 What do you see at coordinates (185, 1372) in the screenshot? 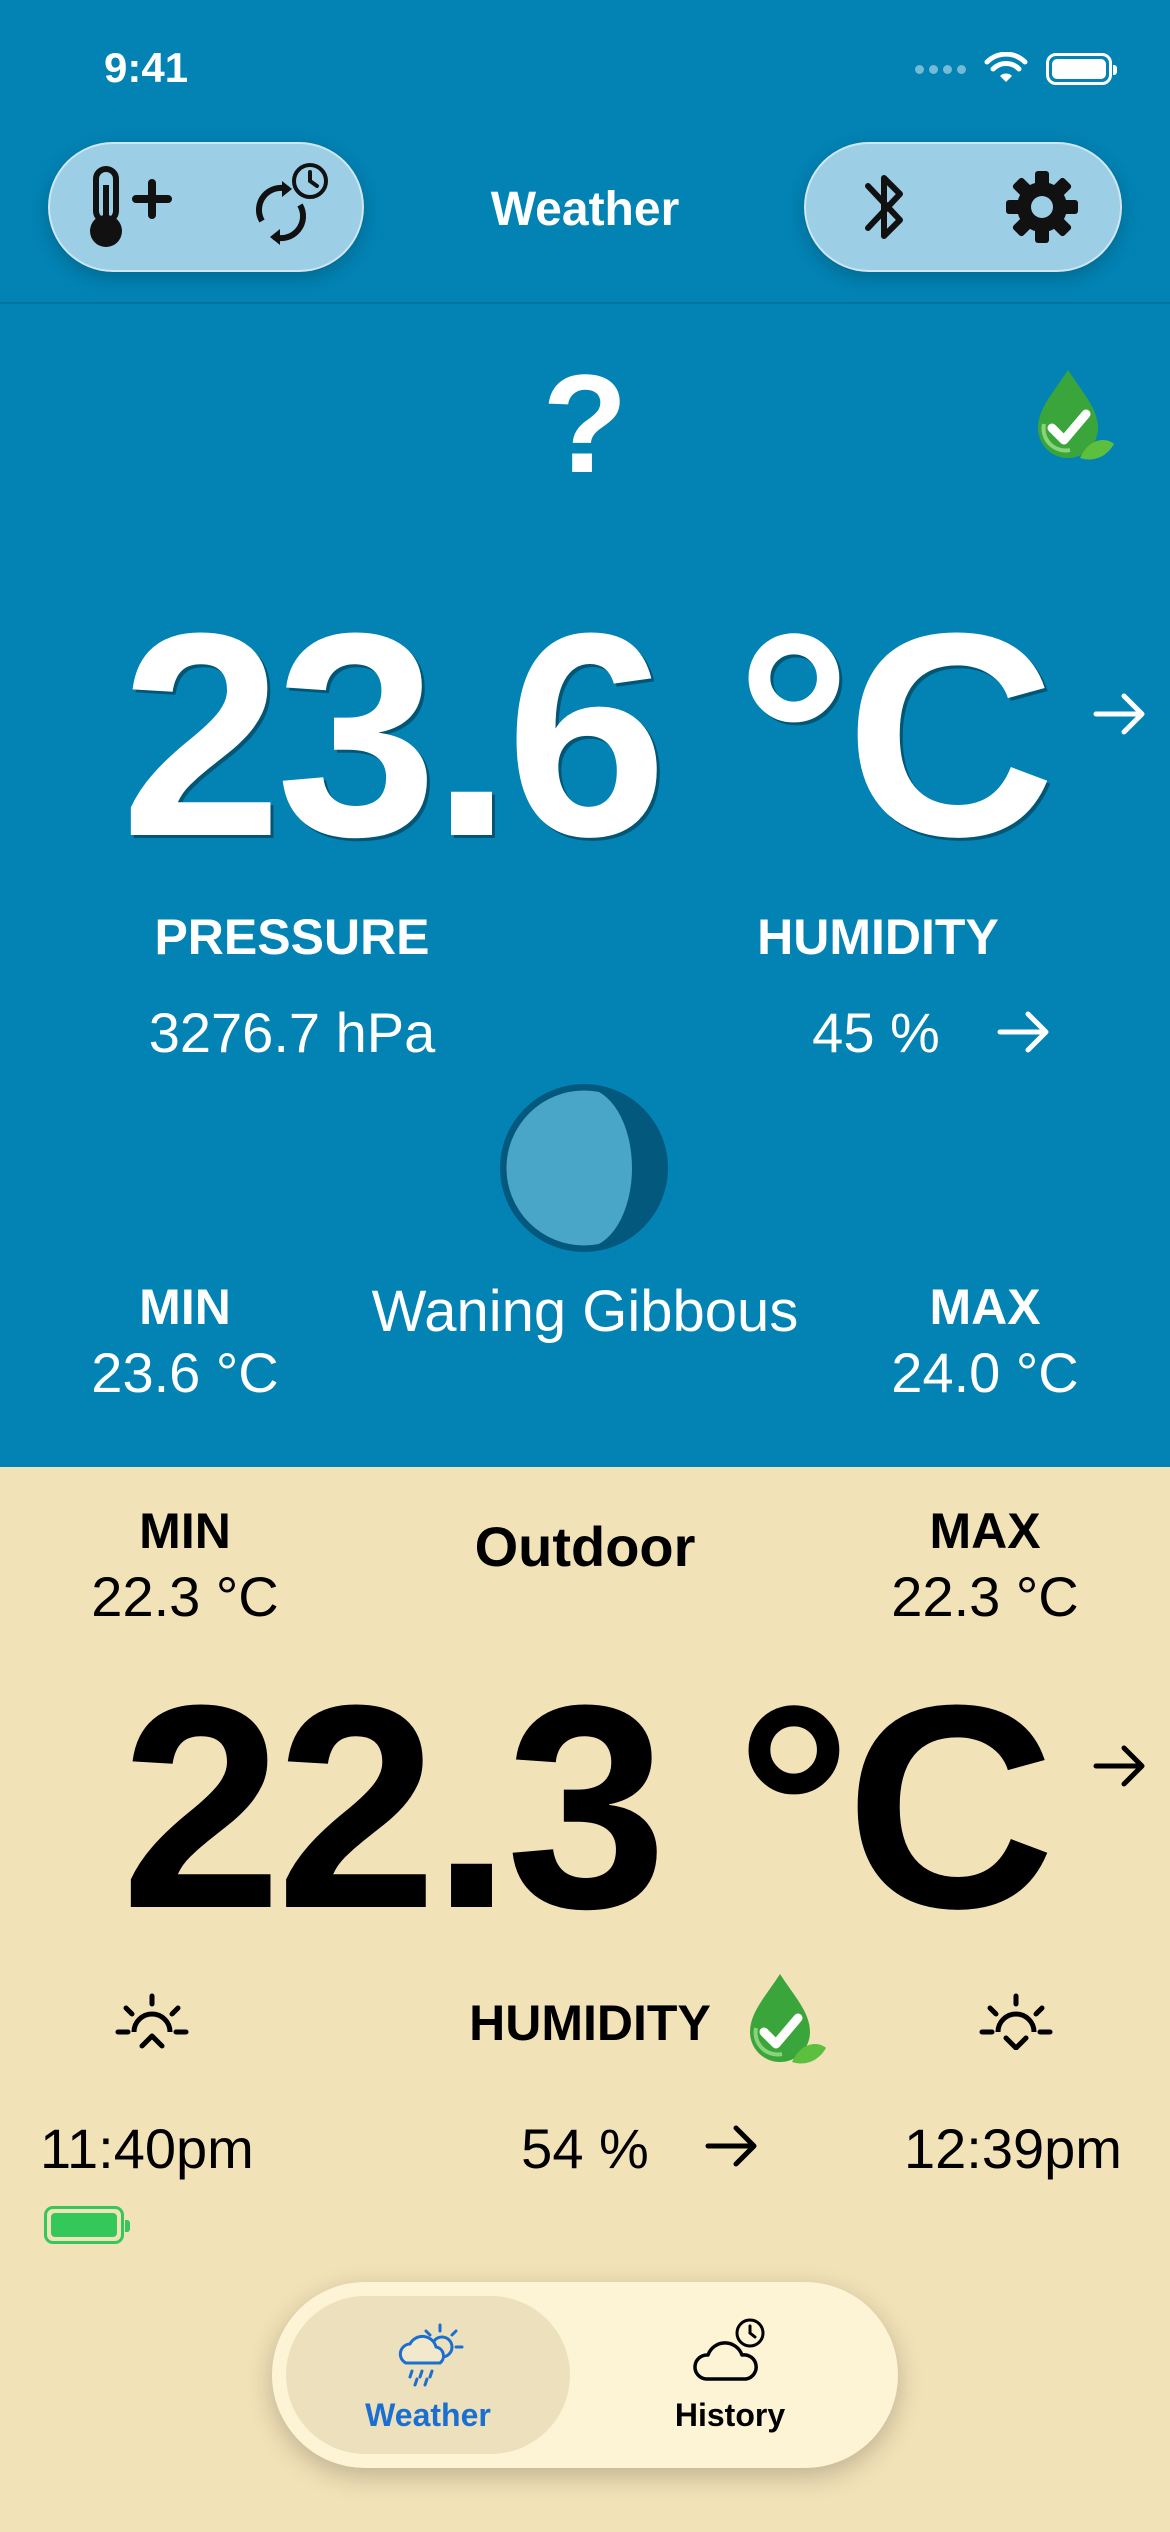
I see `indoor-min-value: 23.6 °C` at bounding box center [185, 1372].